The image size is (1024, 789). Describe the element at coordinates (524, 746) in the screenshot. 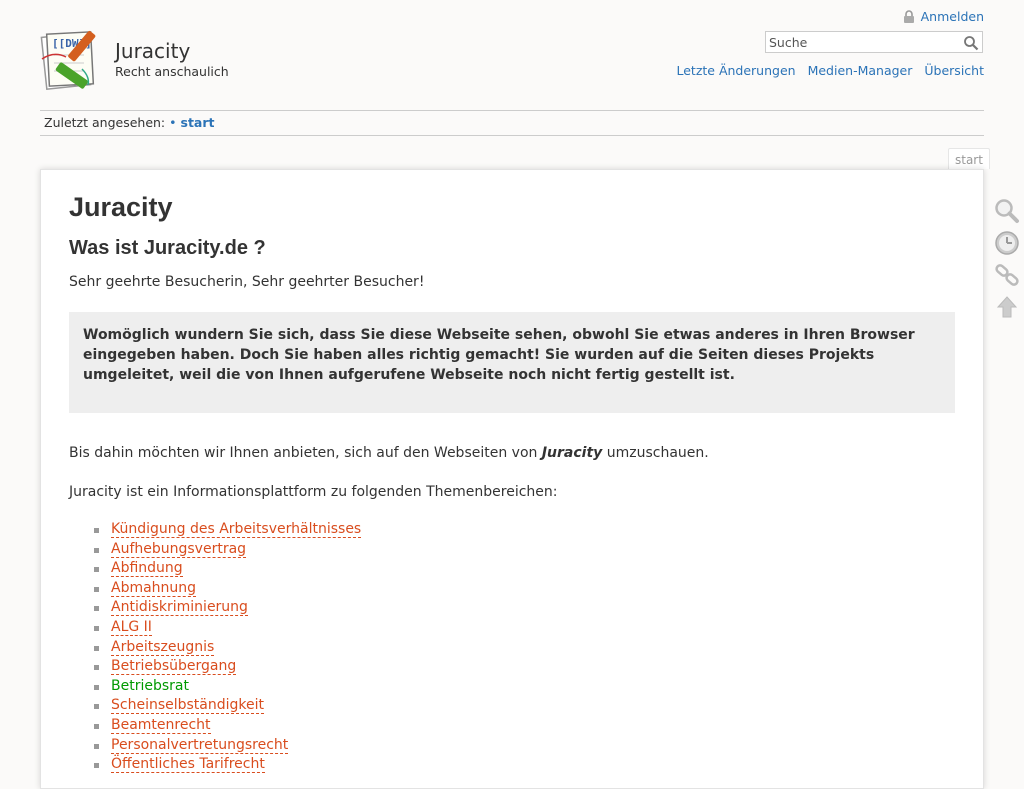

I see `list-item: Personalvertretungsrecht` at that location.